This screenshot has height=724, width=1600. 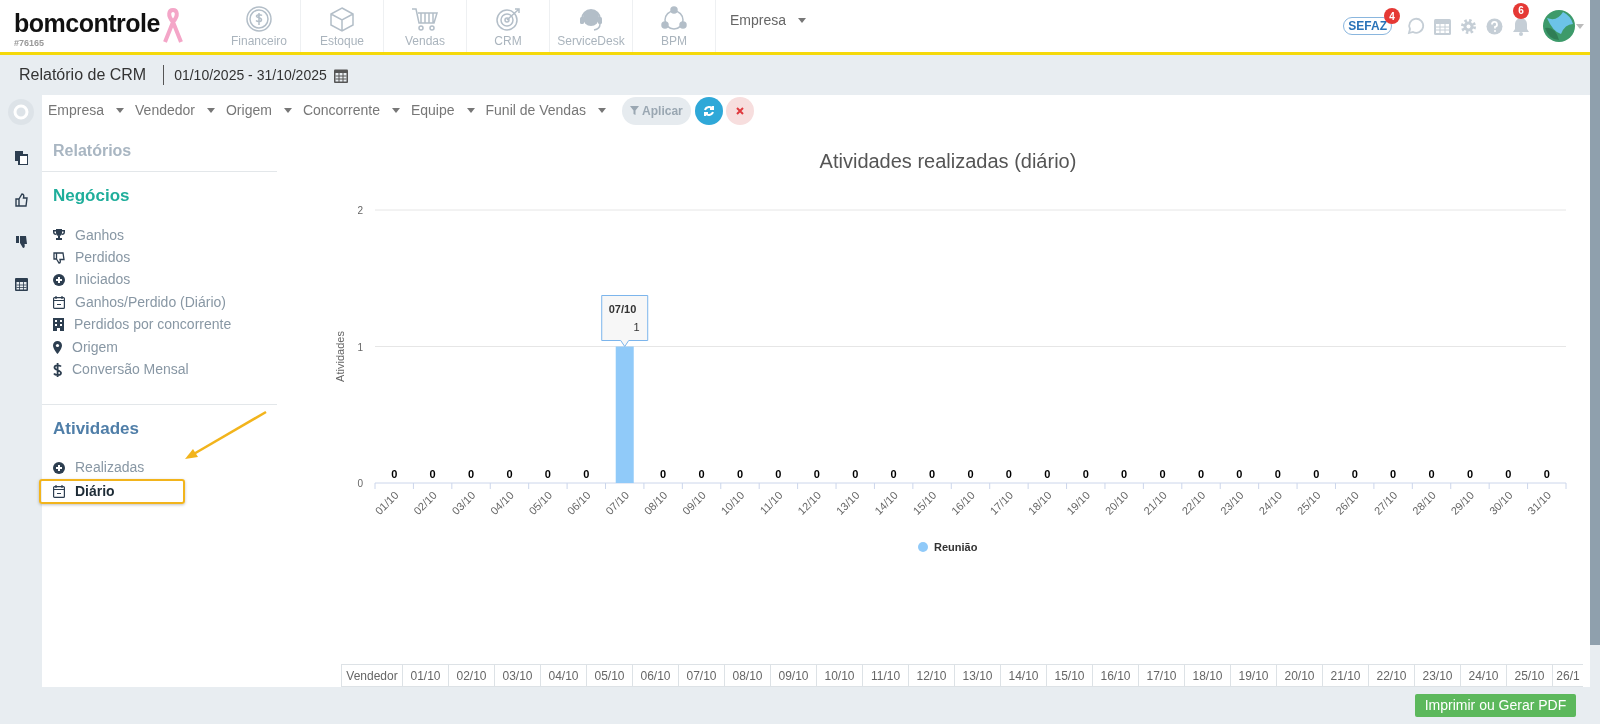 What do you see at coordinates (59, 235) in the screenshot?
I see `trophy-icon` at bounding box center [59, 235].